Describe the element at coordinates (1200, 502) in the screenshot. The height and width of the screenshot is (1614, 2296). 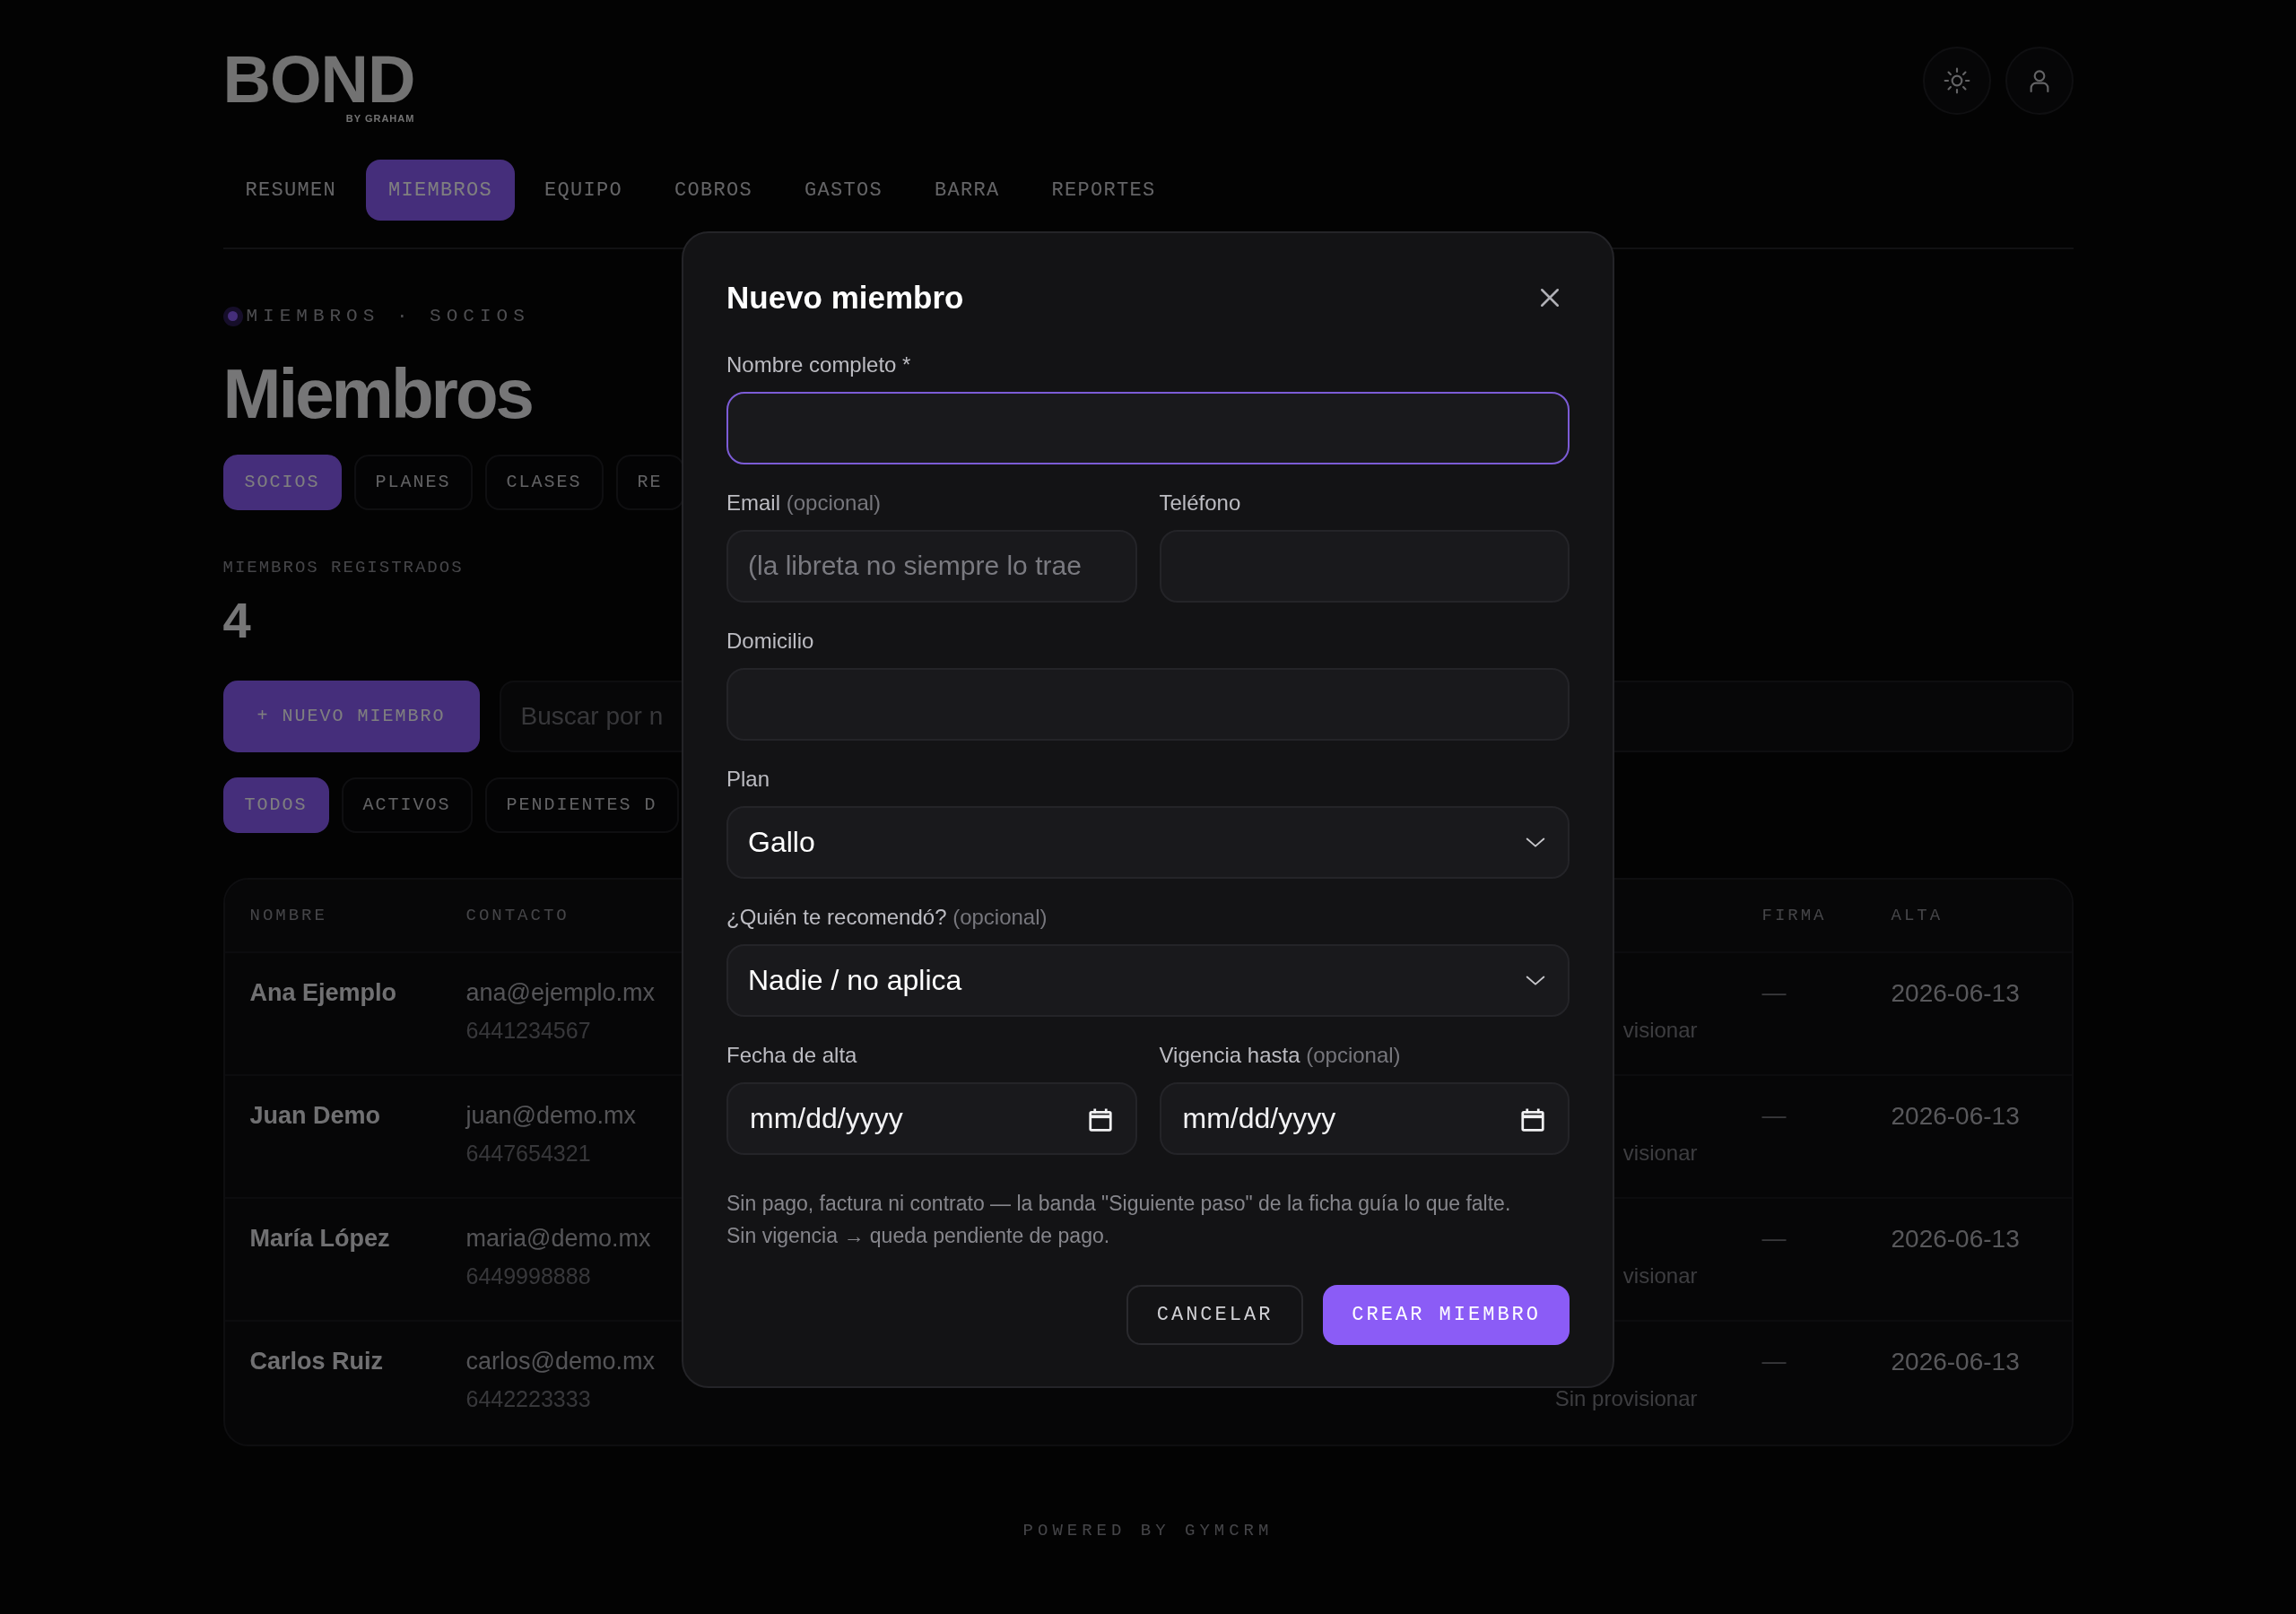
I see `field-label: Teléfono` at that location.